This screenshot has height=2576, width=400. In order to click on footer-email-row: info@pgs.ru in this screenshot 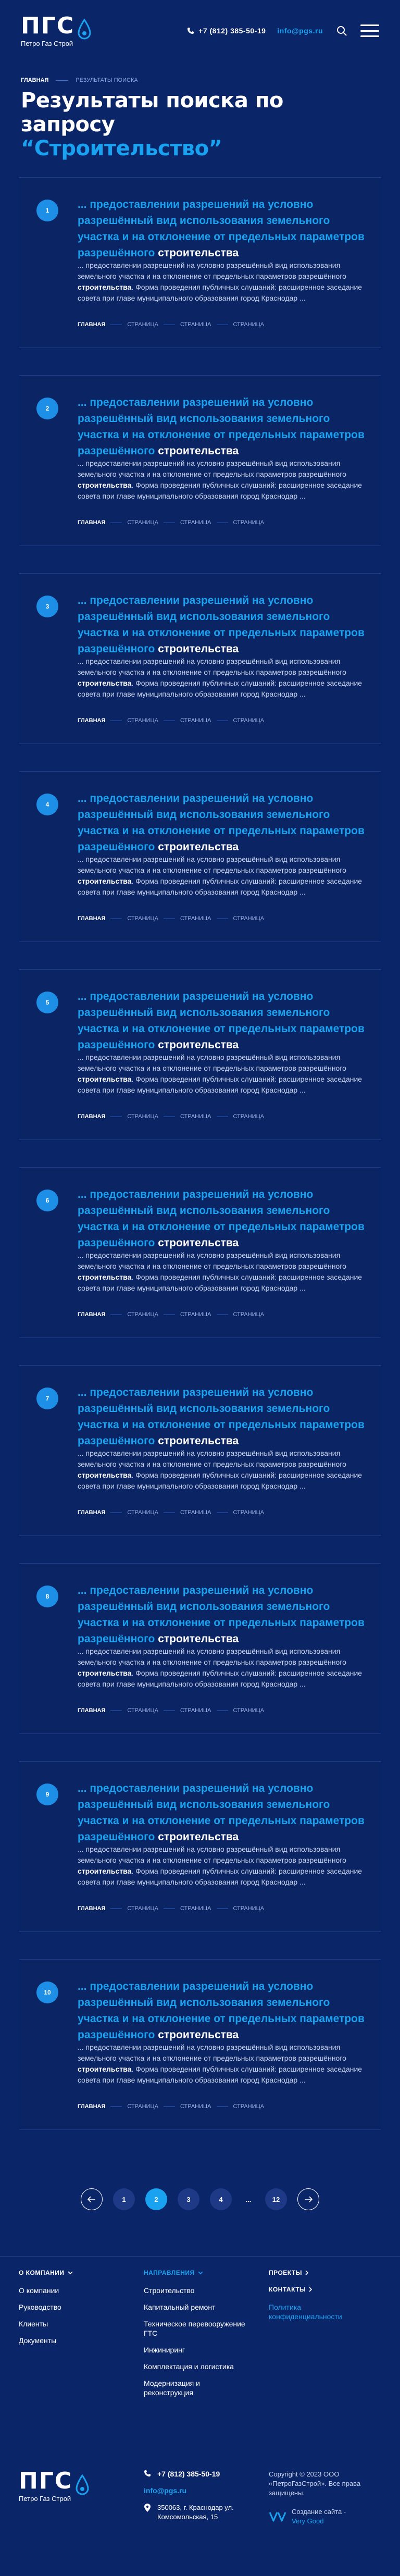, I will do `click(192, 2491)`.